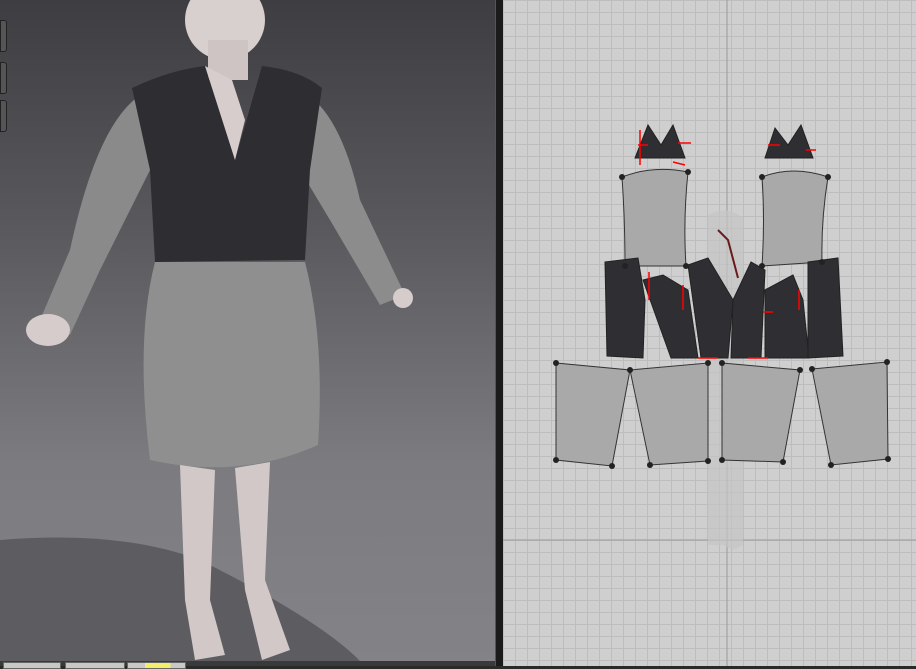  I want to click on pattern-piece-cap-left, so click(660, 141).